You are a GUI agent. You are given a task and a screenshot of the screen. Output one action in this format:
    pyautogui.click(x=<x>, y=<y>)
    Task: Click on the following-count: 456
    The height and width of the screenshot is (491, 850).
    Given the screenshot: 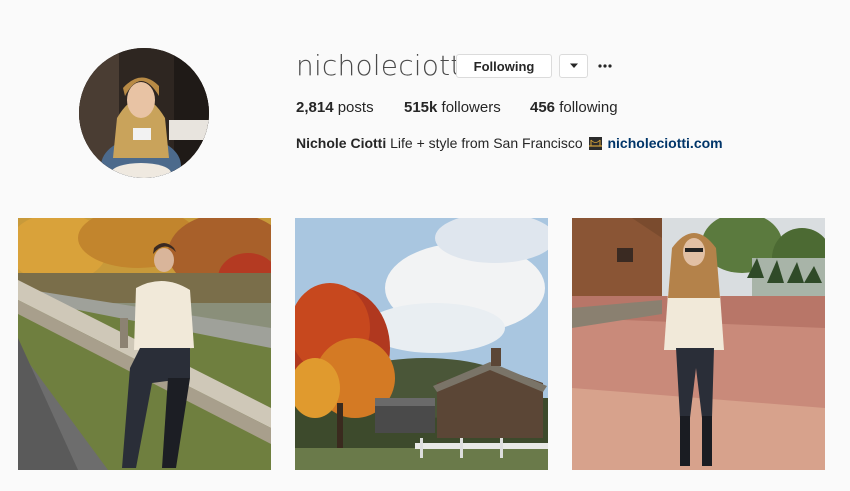 What is the action you would take?
    pyautogui.click(x=543, y=107)
    